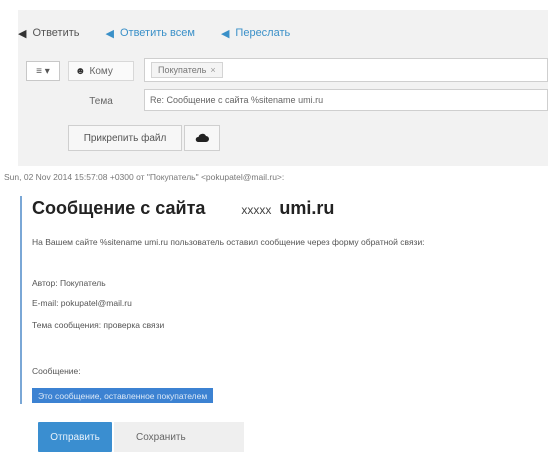 This screenshot has height=452, width=548. What do you see at coordinates (182, 70) in the screenshot?
I see `recipient-chip-label: Покупатель` at bounding box center [182, 70].